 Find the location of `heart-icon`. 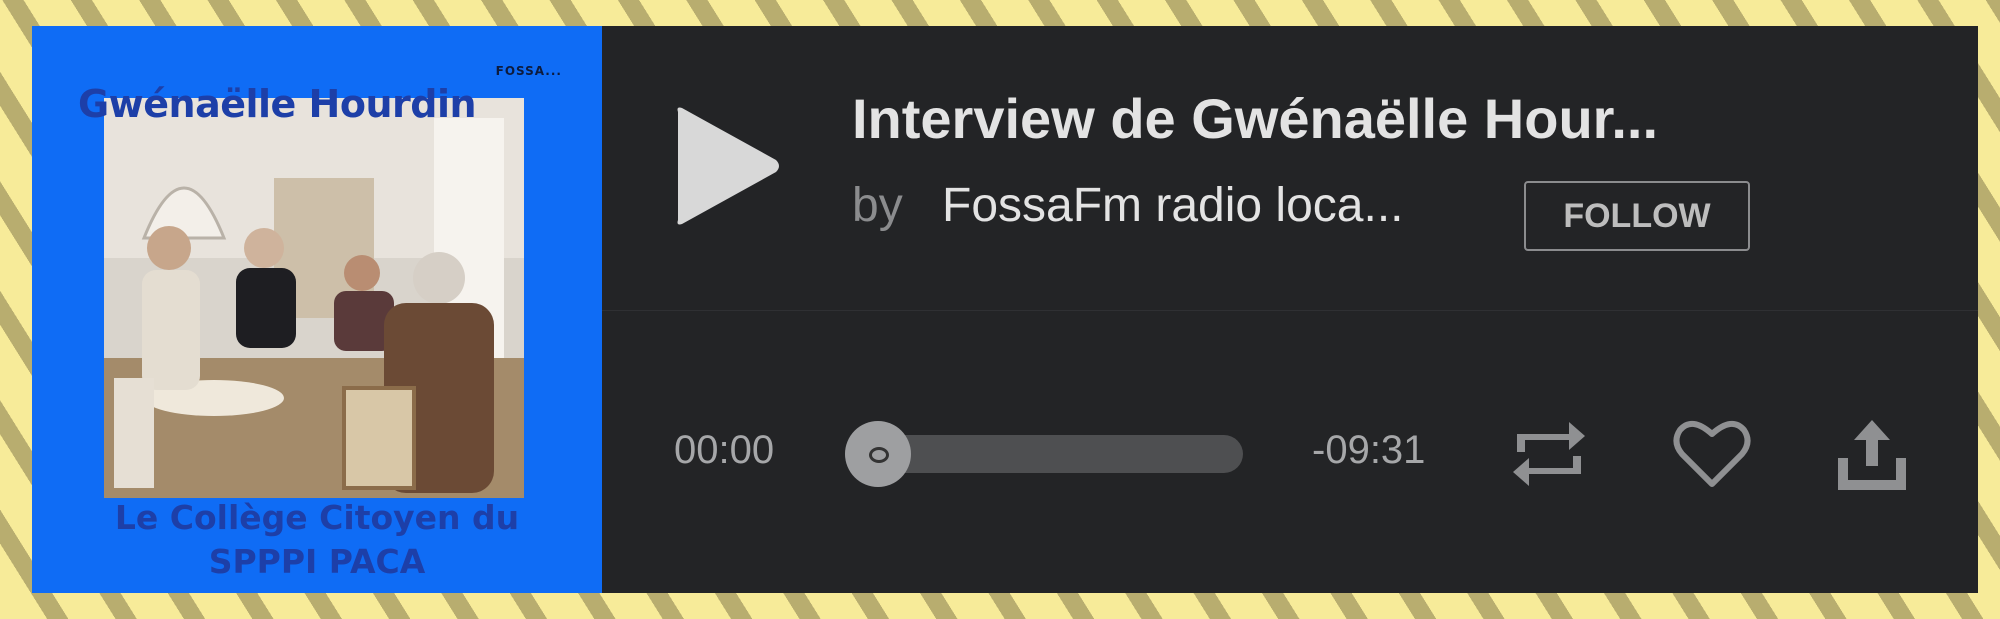

heart-icon is located at coordinates (1712, 454).